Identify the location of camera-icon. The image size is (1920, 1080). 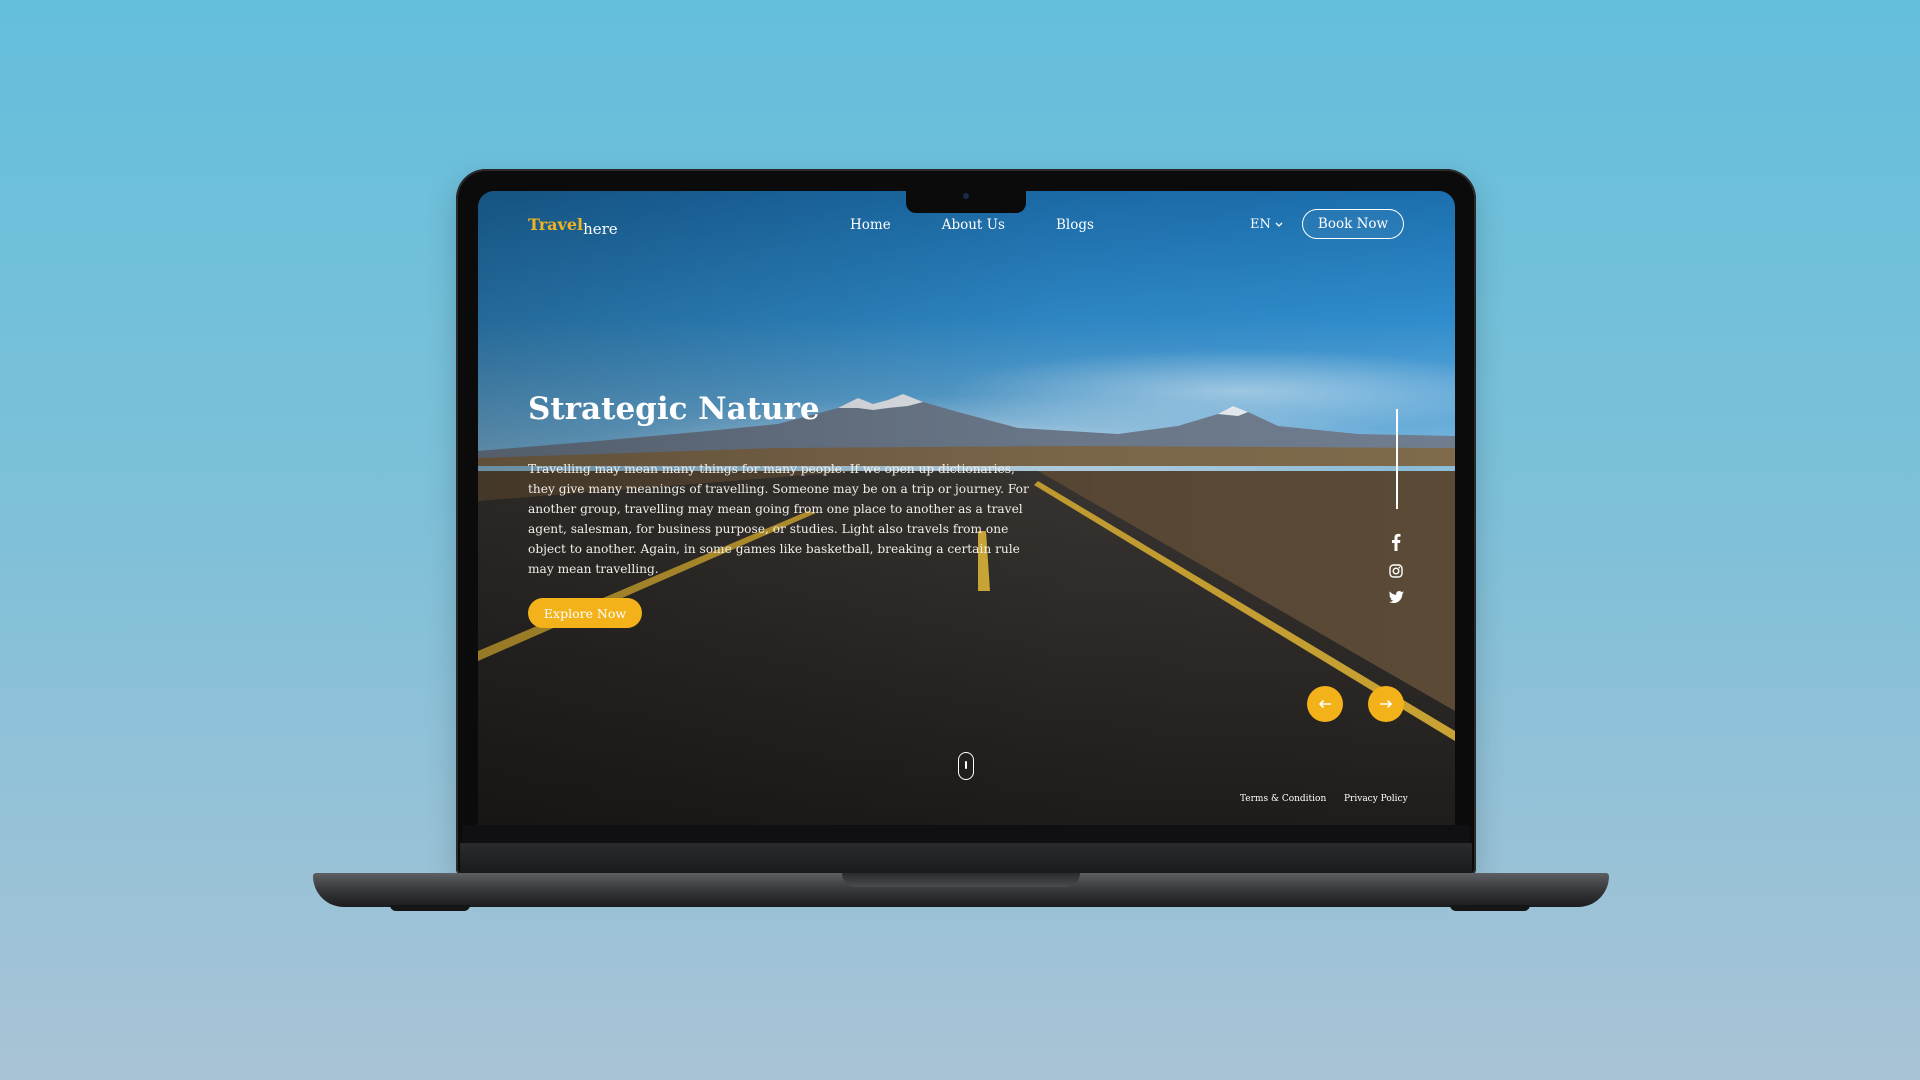
(966, 196).